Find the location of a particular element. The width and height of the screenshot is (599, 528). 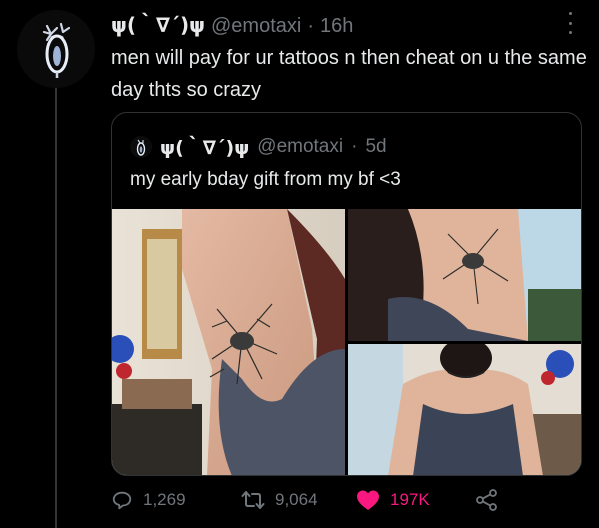

quoted-avatar is located at coordinates (141, 146).